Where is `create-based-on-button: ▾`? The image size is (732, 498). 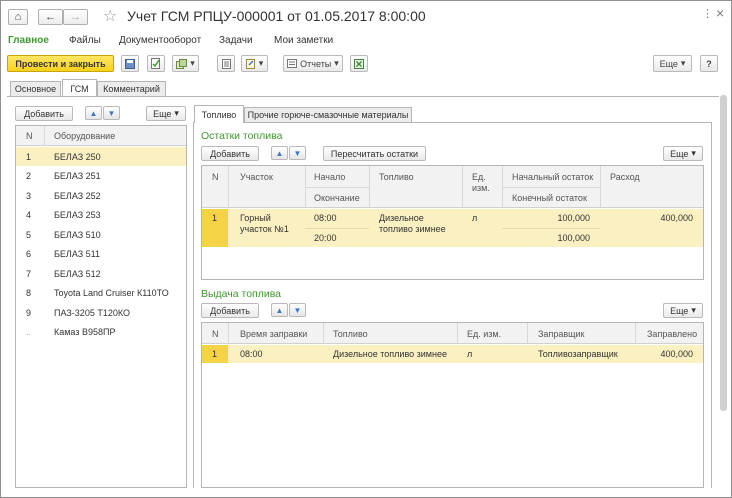
create-based-on-button: ▾ is located at coordinates (185, 63).